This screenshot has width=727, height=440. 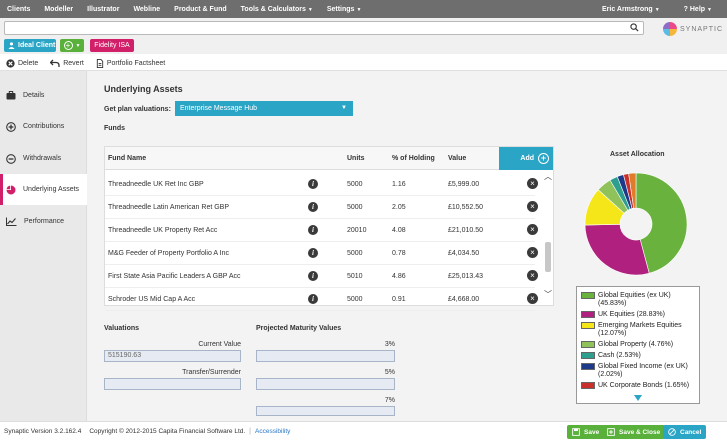 I want to click on sidebar-item-details: Details, so click(x=43, y=95).